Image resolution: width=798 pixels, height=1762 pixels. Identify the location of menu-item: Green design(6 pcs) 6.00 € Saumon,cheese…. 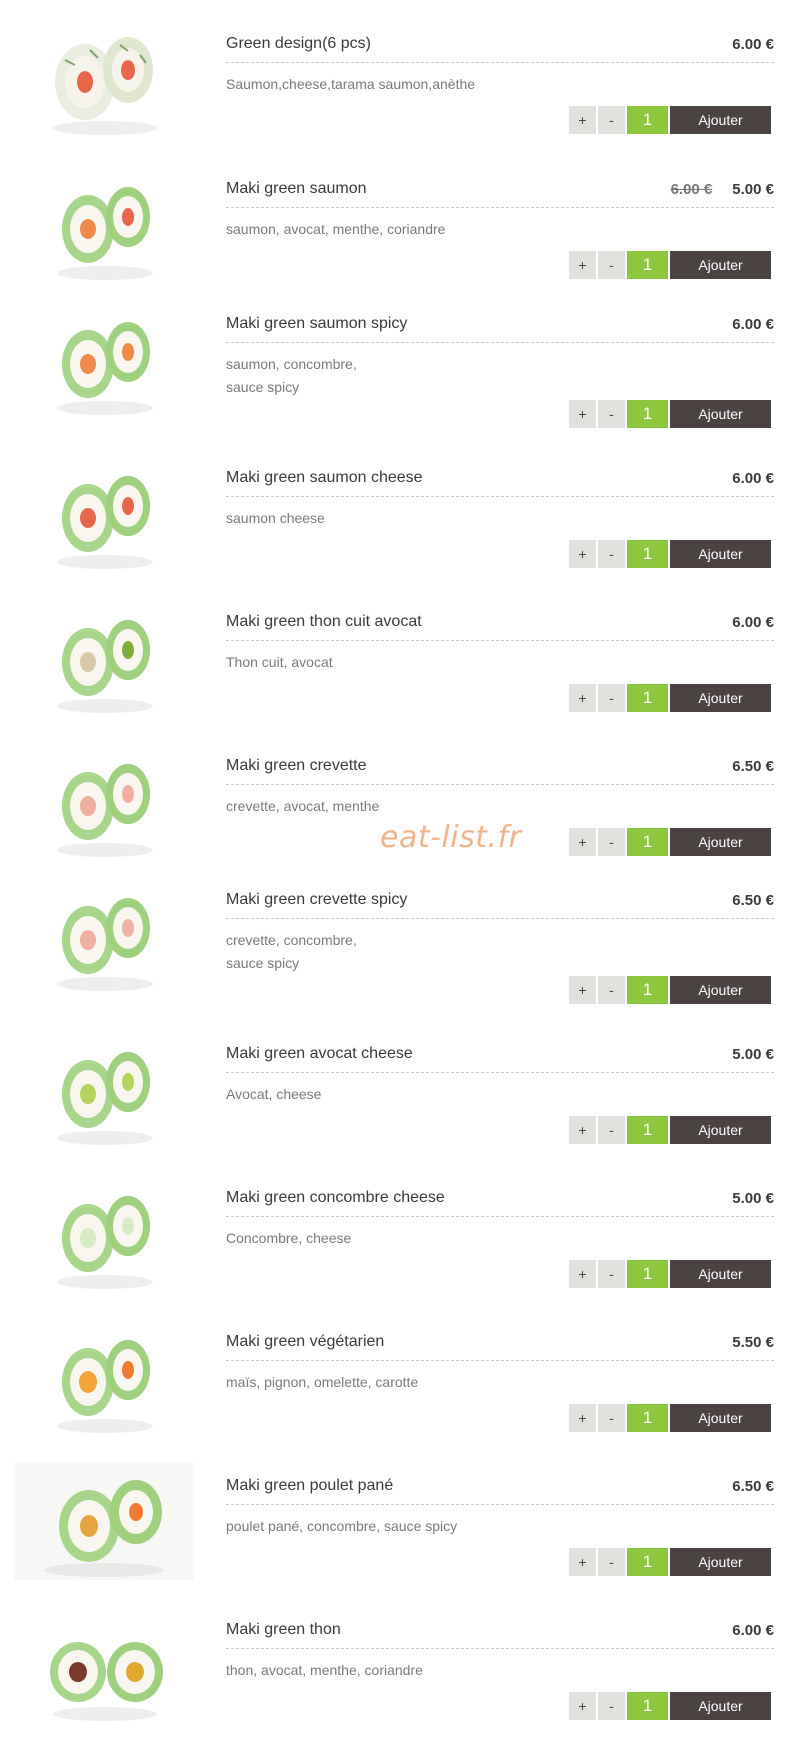
(399, 70).